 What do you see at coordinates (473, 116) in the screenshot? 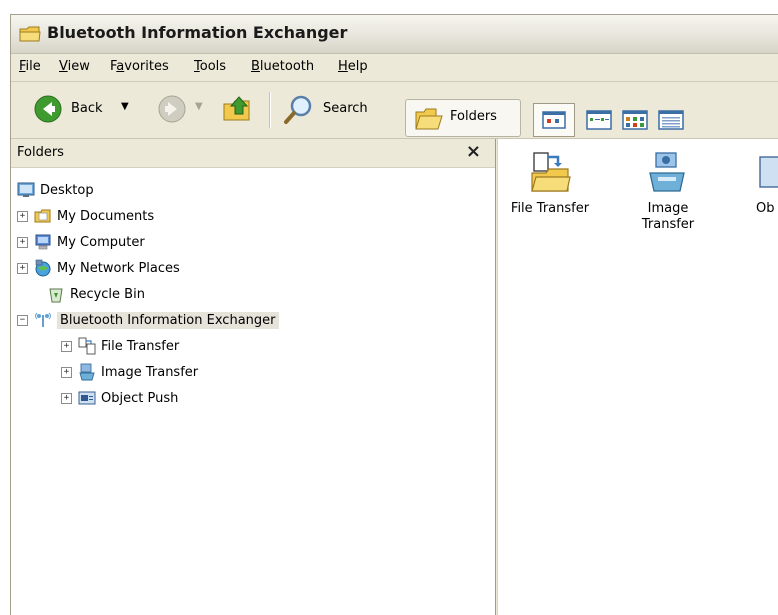
I see `folders-label: Folders` at bounding box center [473, 116].